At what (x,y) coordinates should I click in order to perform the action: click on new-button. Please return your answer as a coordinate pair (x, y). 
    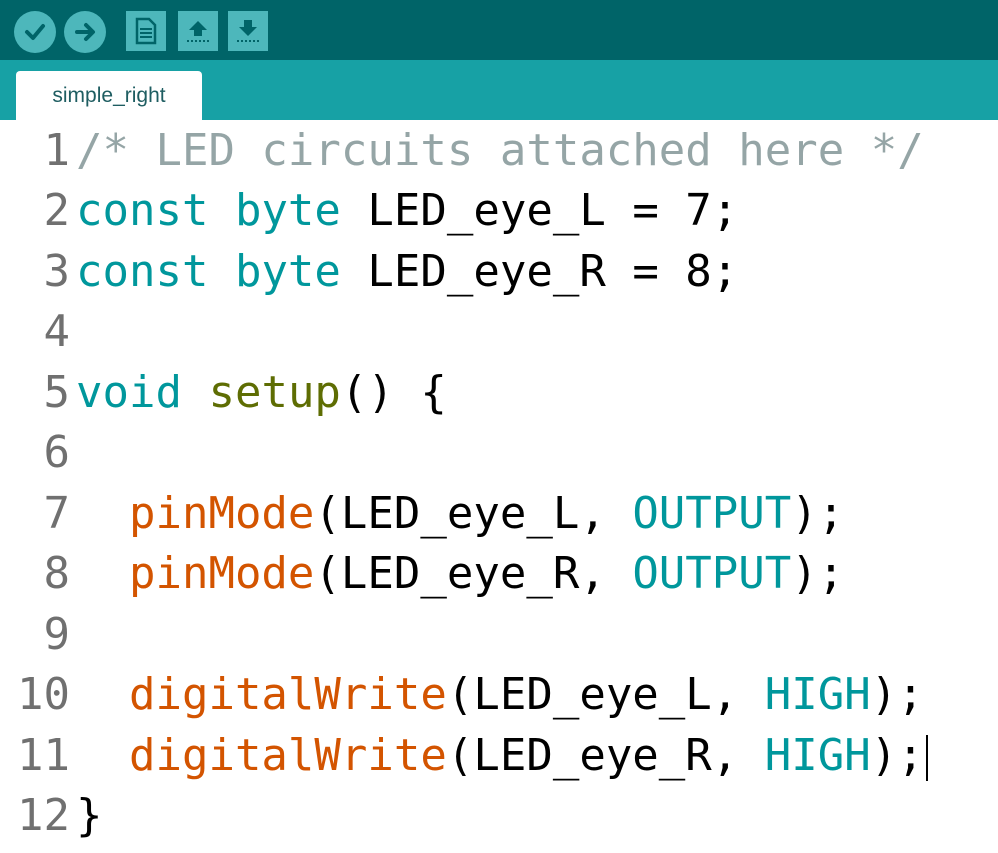
    Looking at the image, I should click on (146, 31).